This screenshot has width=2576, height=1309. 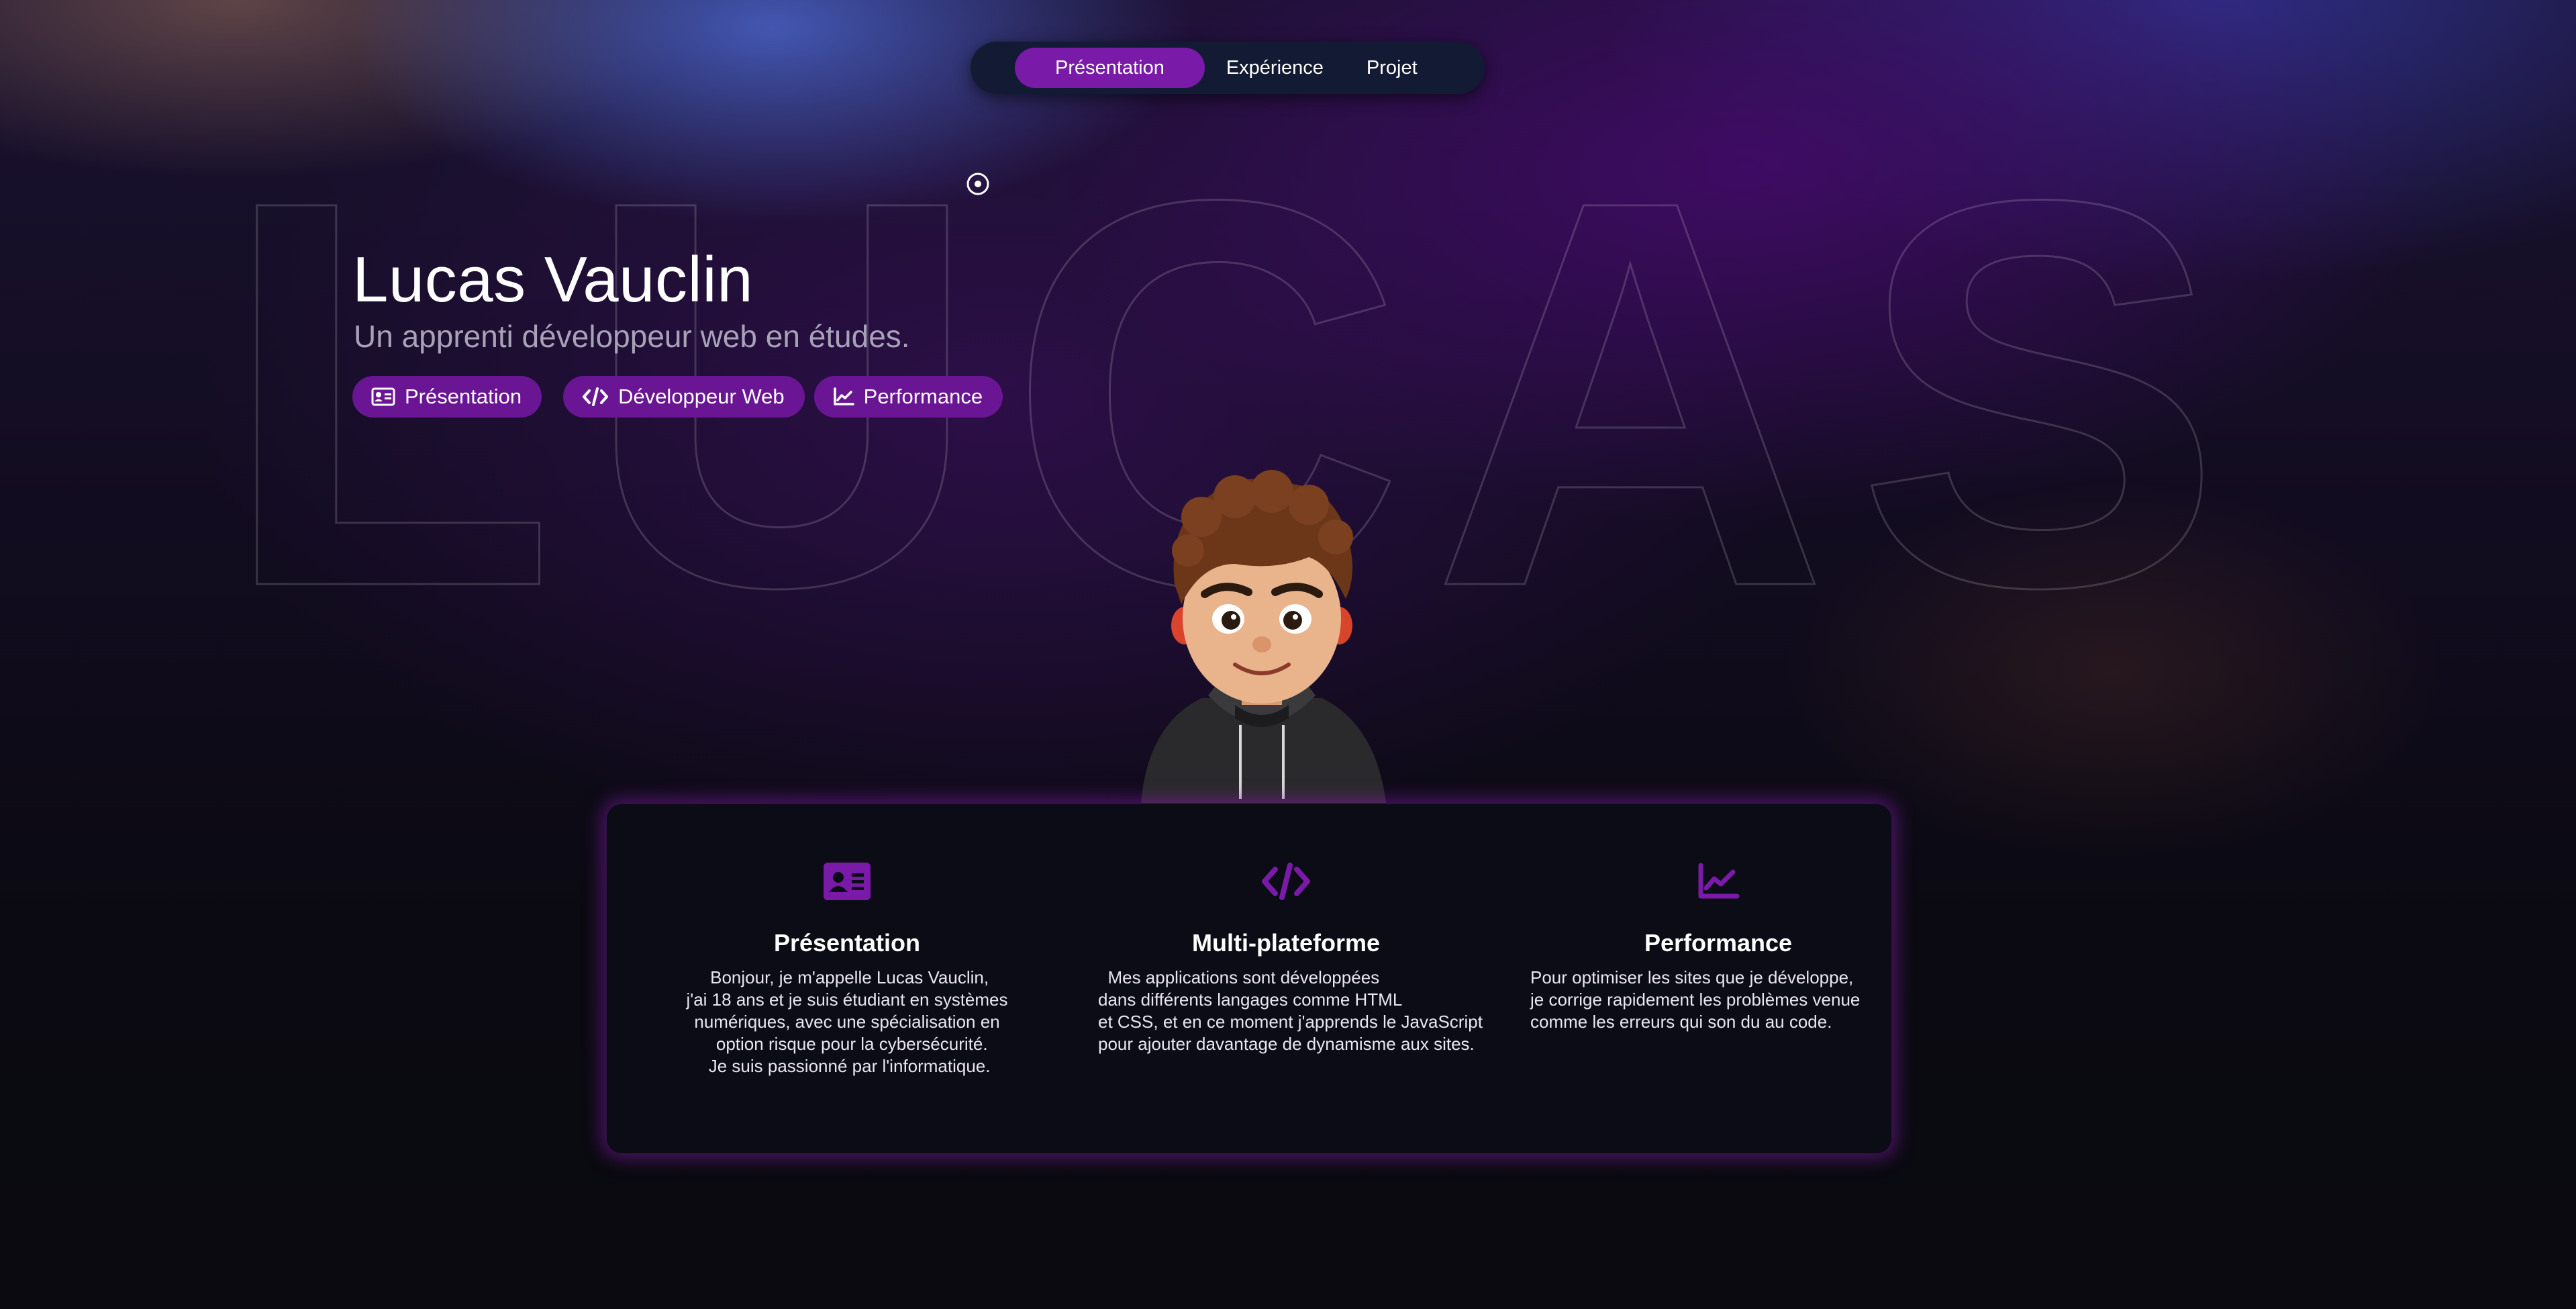 What do you see at coordinates (1392, 68) in the screenshot?
I see `nav-tab-projet: Projet` at bounding box center [1392, 68].